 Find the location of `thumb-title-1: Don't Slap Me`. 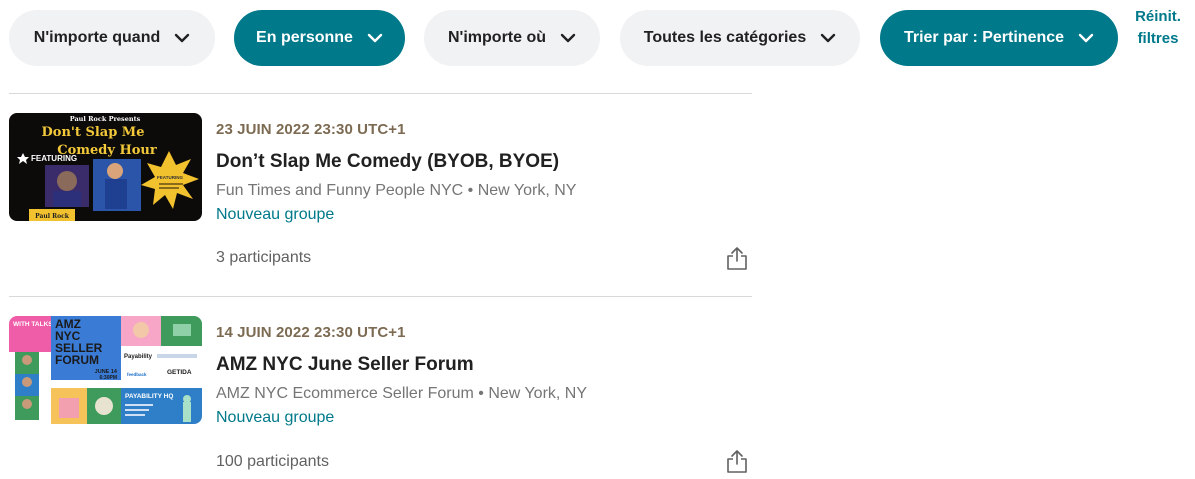

thumb-title-1: Don't Slap Me is located at coordinates (93, 132).